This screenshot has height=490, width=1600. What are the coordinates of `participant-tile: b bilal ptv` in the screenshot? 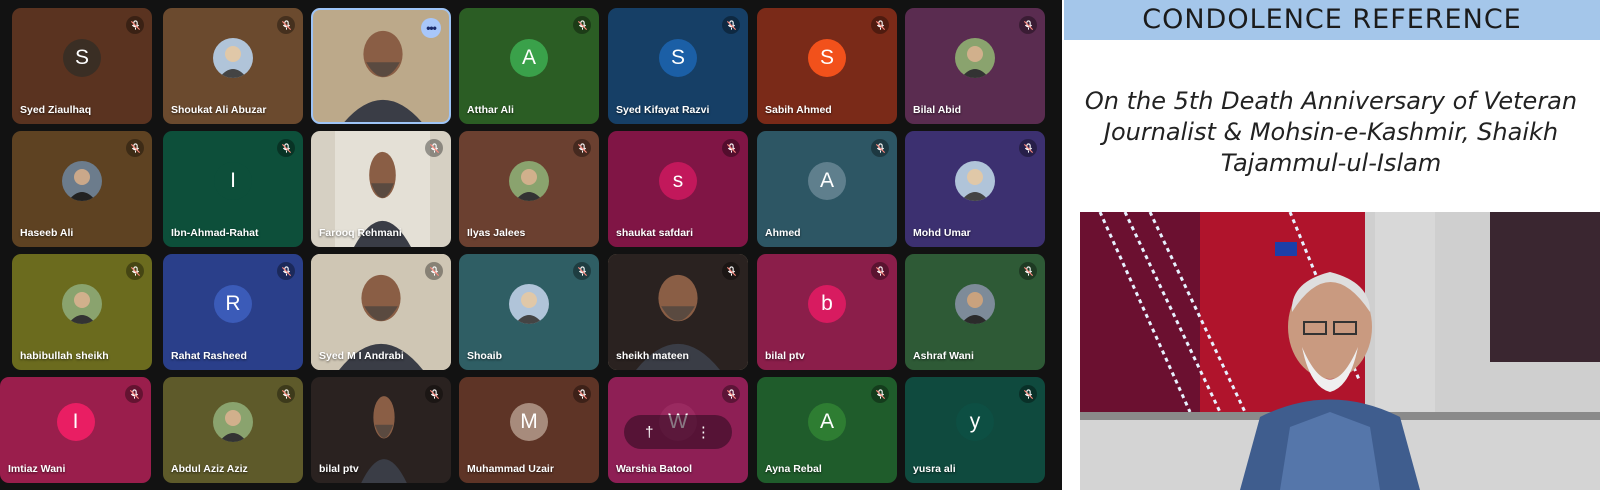 It's located at (827, 312).